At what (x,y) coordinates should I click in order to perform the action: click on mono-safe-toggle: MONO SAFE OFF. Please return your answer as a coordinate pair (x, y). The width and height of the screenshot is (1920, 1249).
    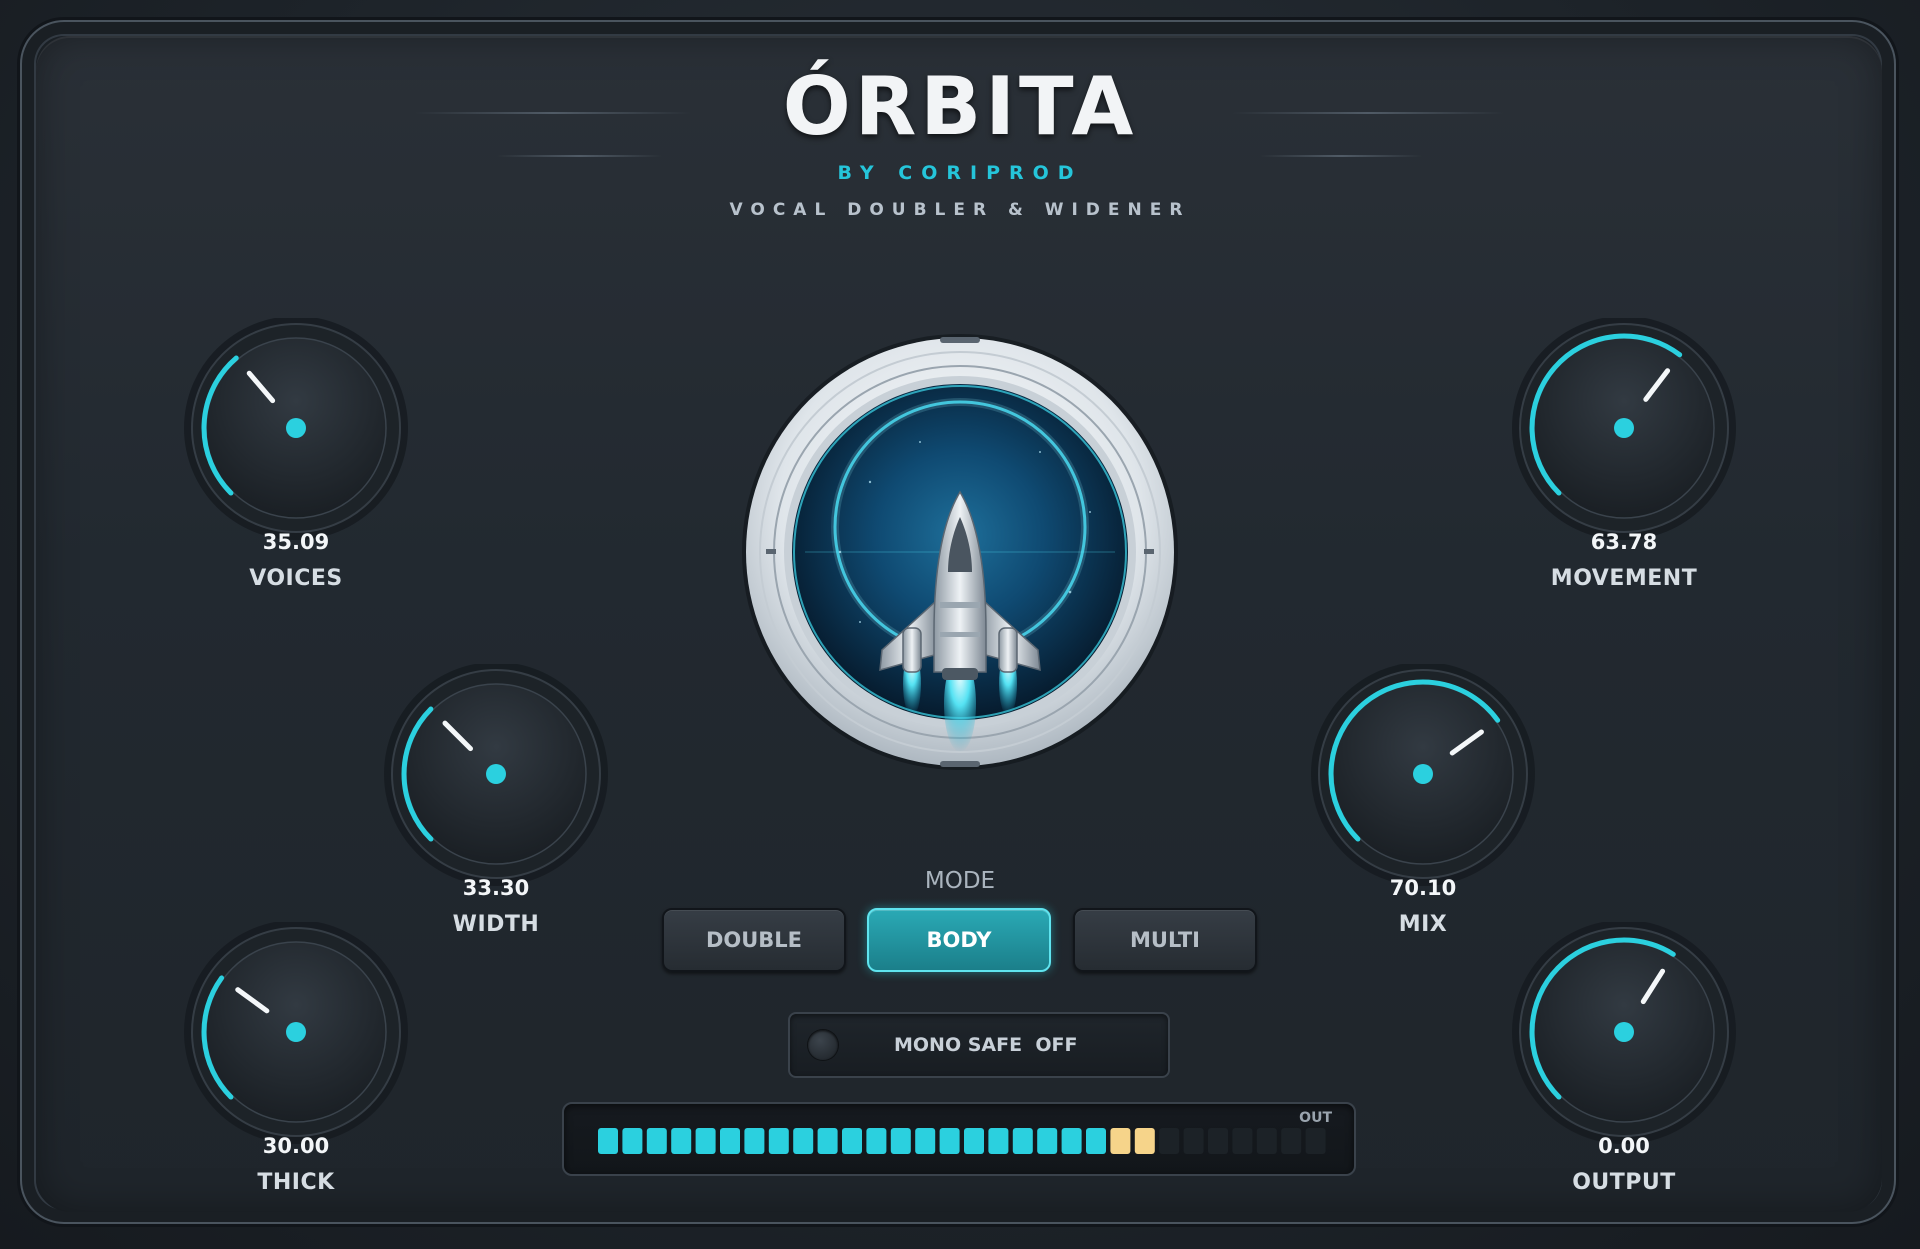
    Looking at the image, I should click on (979, 1045).